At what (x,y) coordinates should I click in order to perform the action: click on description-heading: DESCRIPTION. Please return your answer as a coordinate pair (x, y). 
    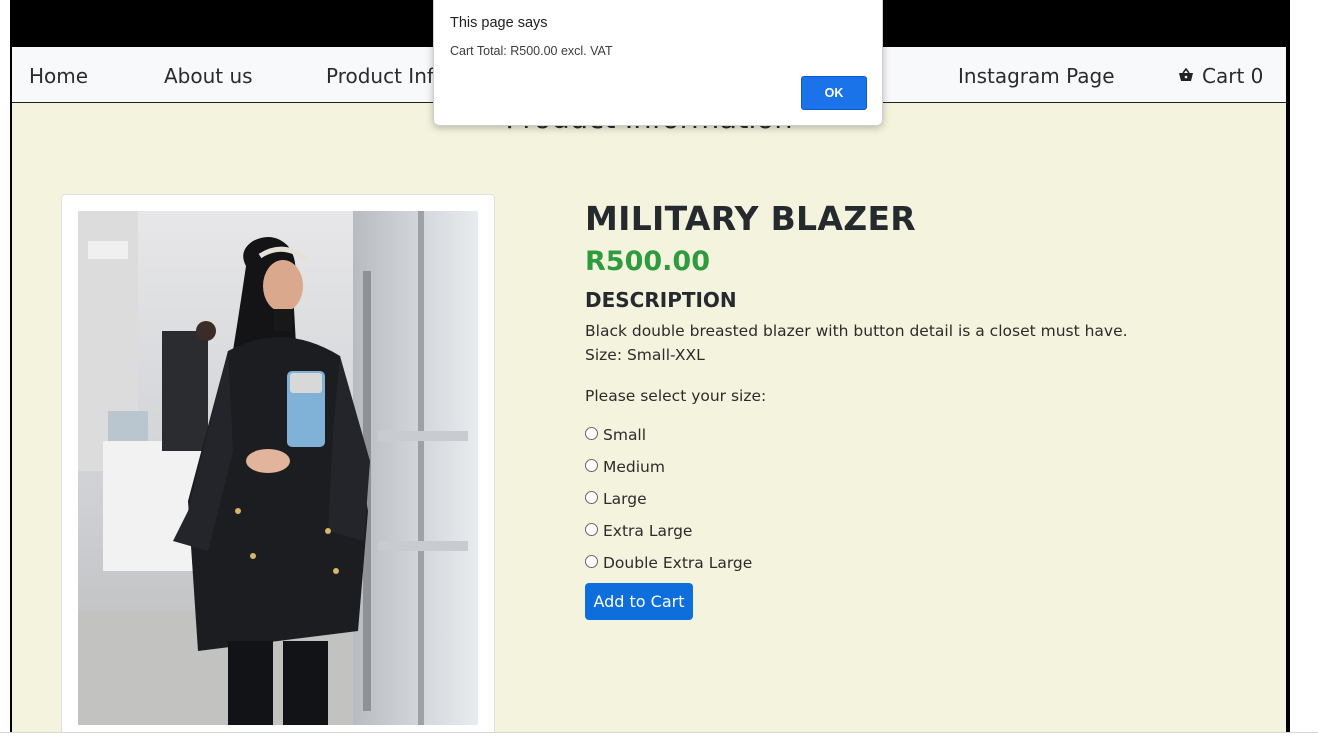
    Looking at the image, I should click on (661, 300).